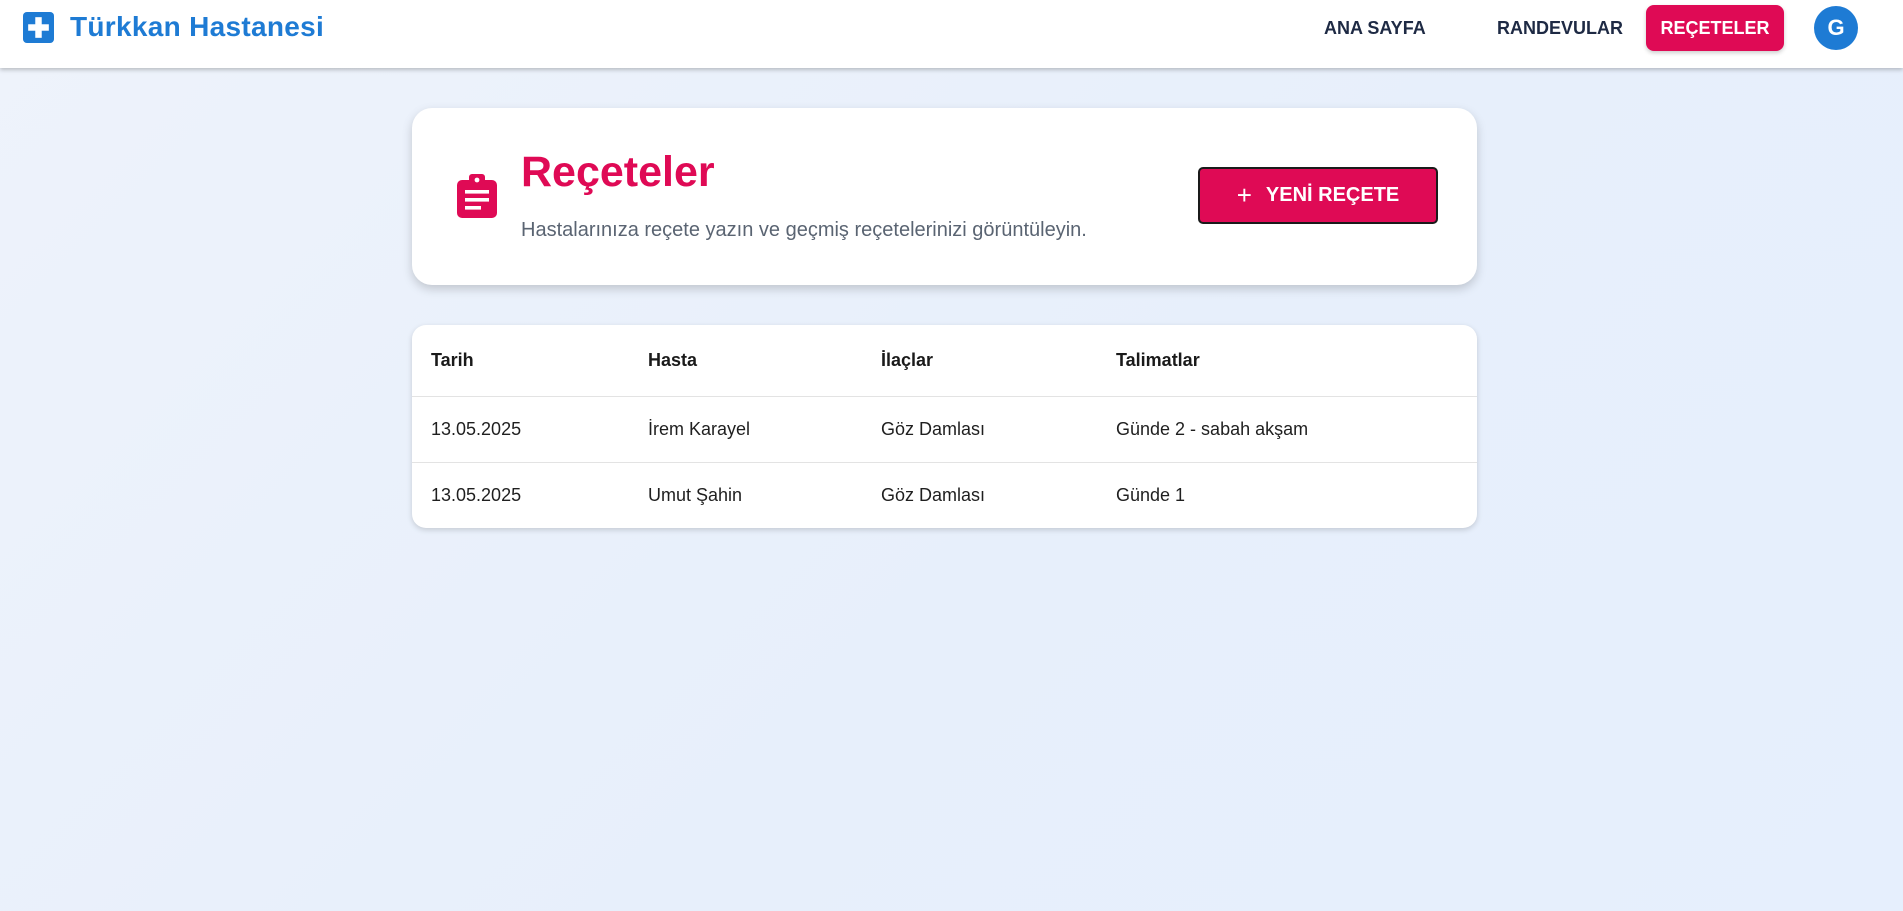 The width and height of the screenshot is (1903, 911). What do you see at coordinates (38, 27) in the screenshot?
I see `hospital-cross-icon` at bounding box center [38, 27].